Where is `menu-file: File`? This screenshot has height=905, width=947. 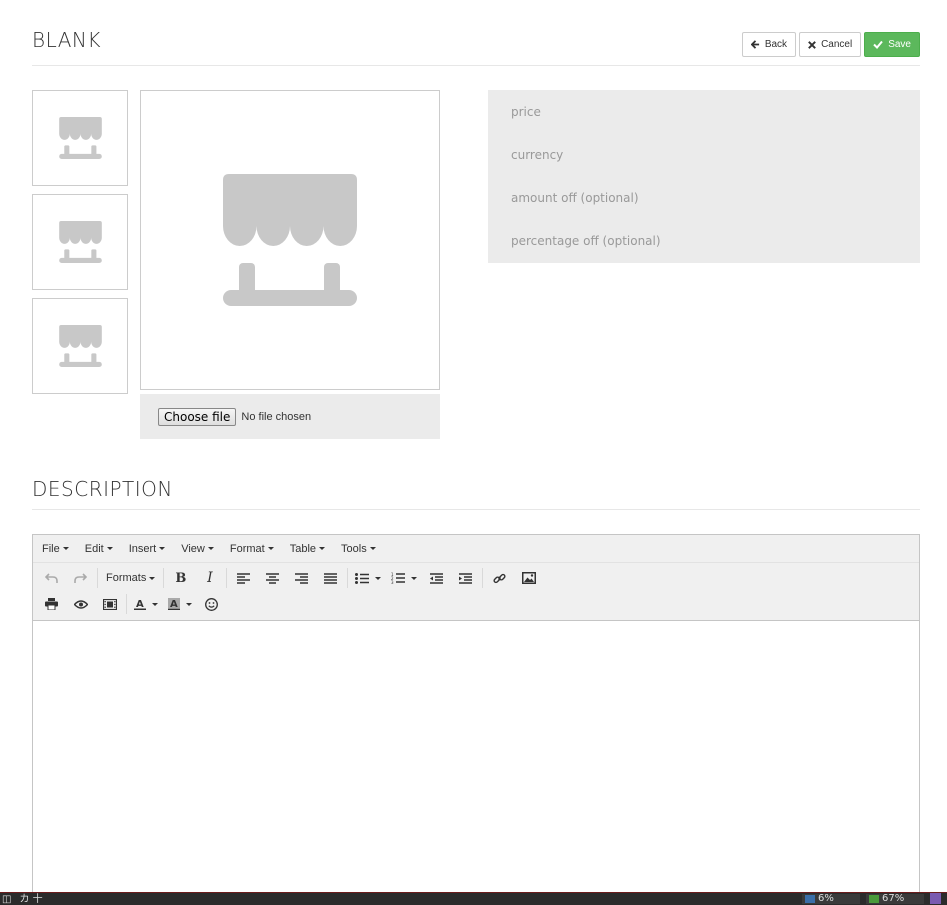
menu-file: File is located at coordinates (55, 549).